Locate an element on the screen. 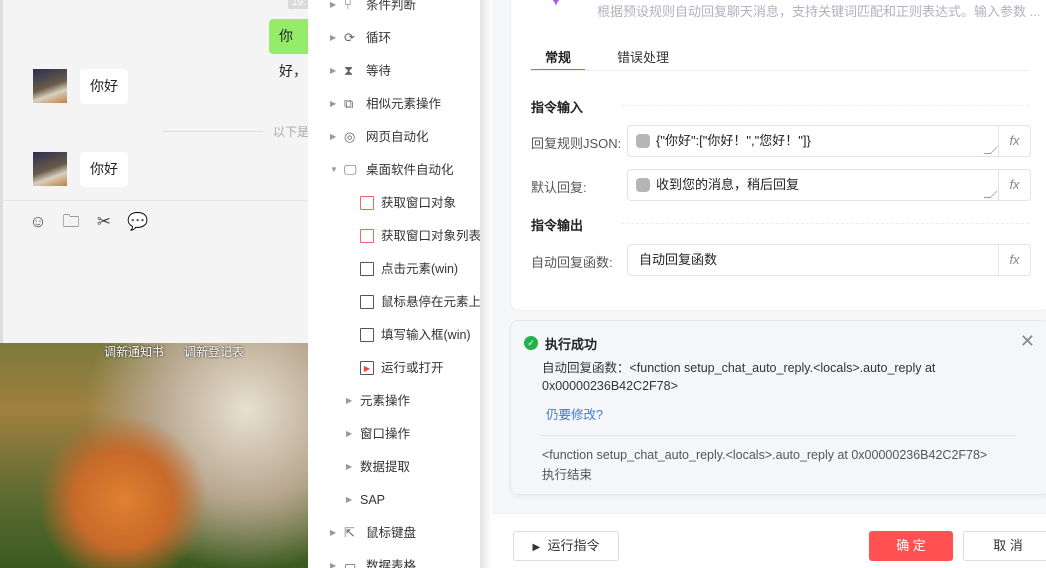  desktop-wallpaper: 调新通知书 调新登记表 is located at coordinates (154, 455).